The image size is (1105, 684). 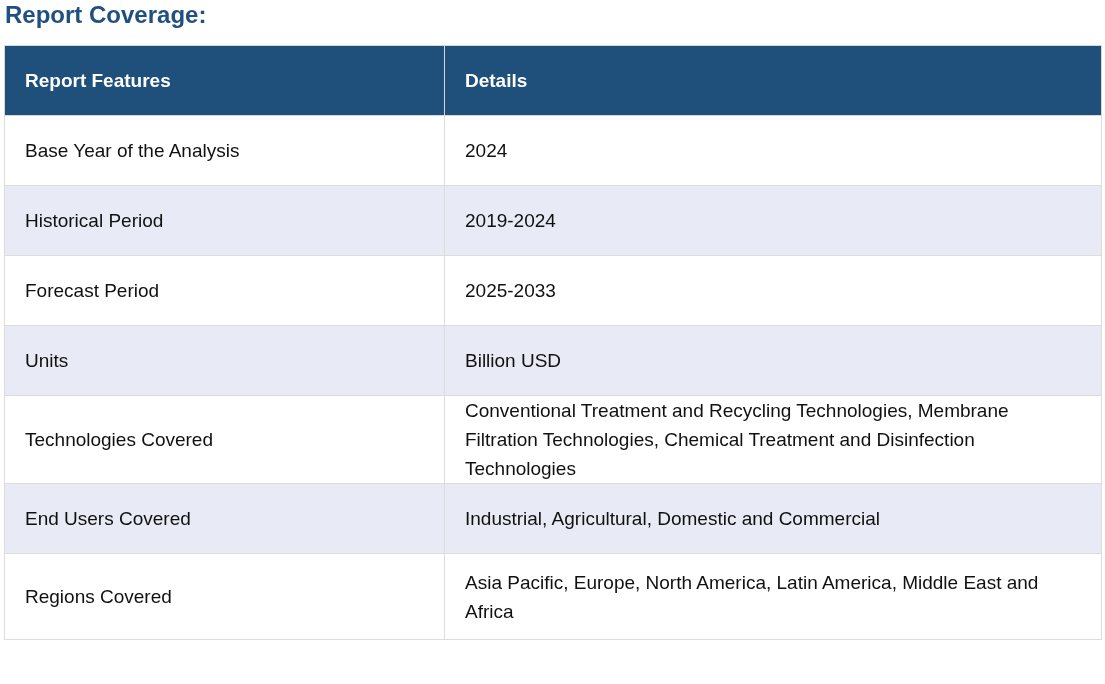 I want to click on table-cell: Conventional Treatment and Recycling Technologies, Membrane Filtration Technologies, Chemical Treatment and Disinfection Technologies, so click(x=773, y=439).